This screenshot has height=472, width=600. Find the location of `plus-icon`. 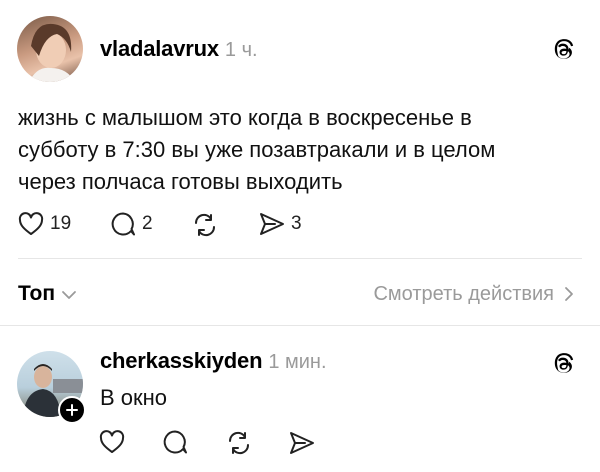

plus-icon is located at coordinates (72, 410).